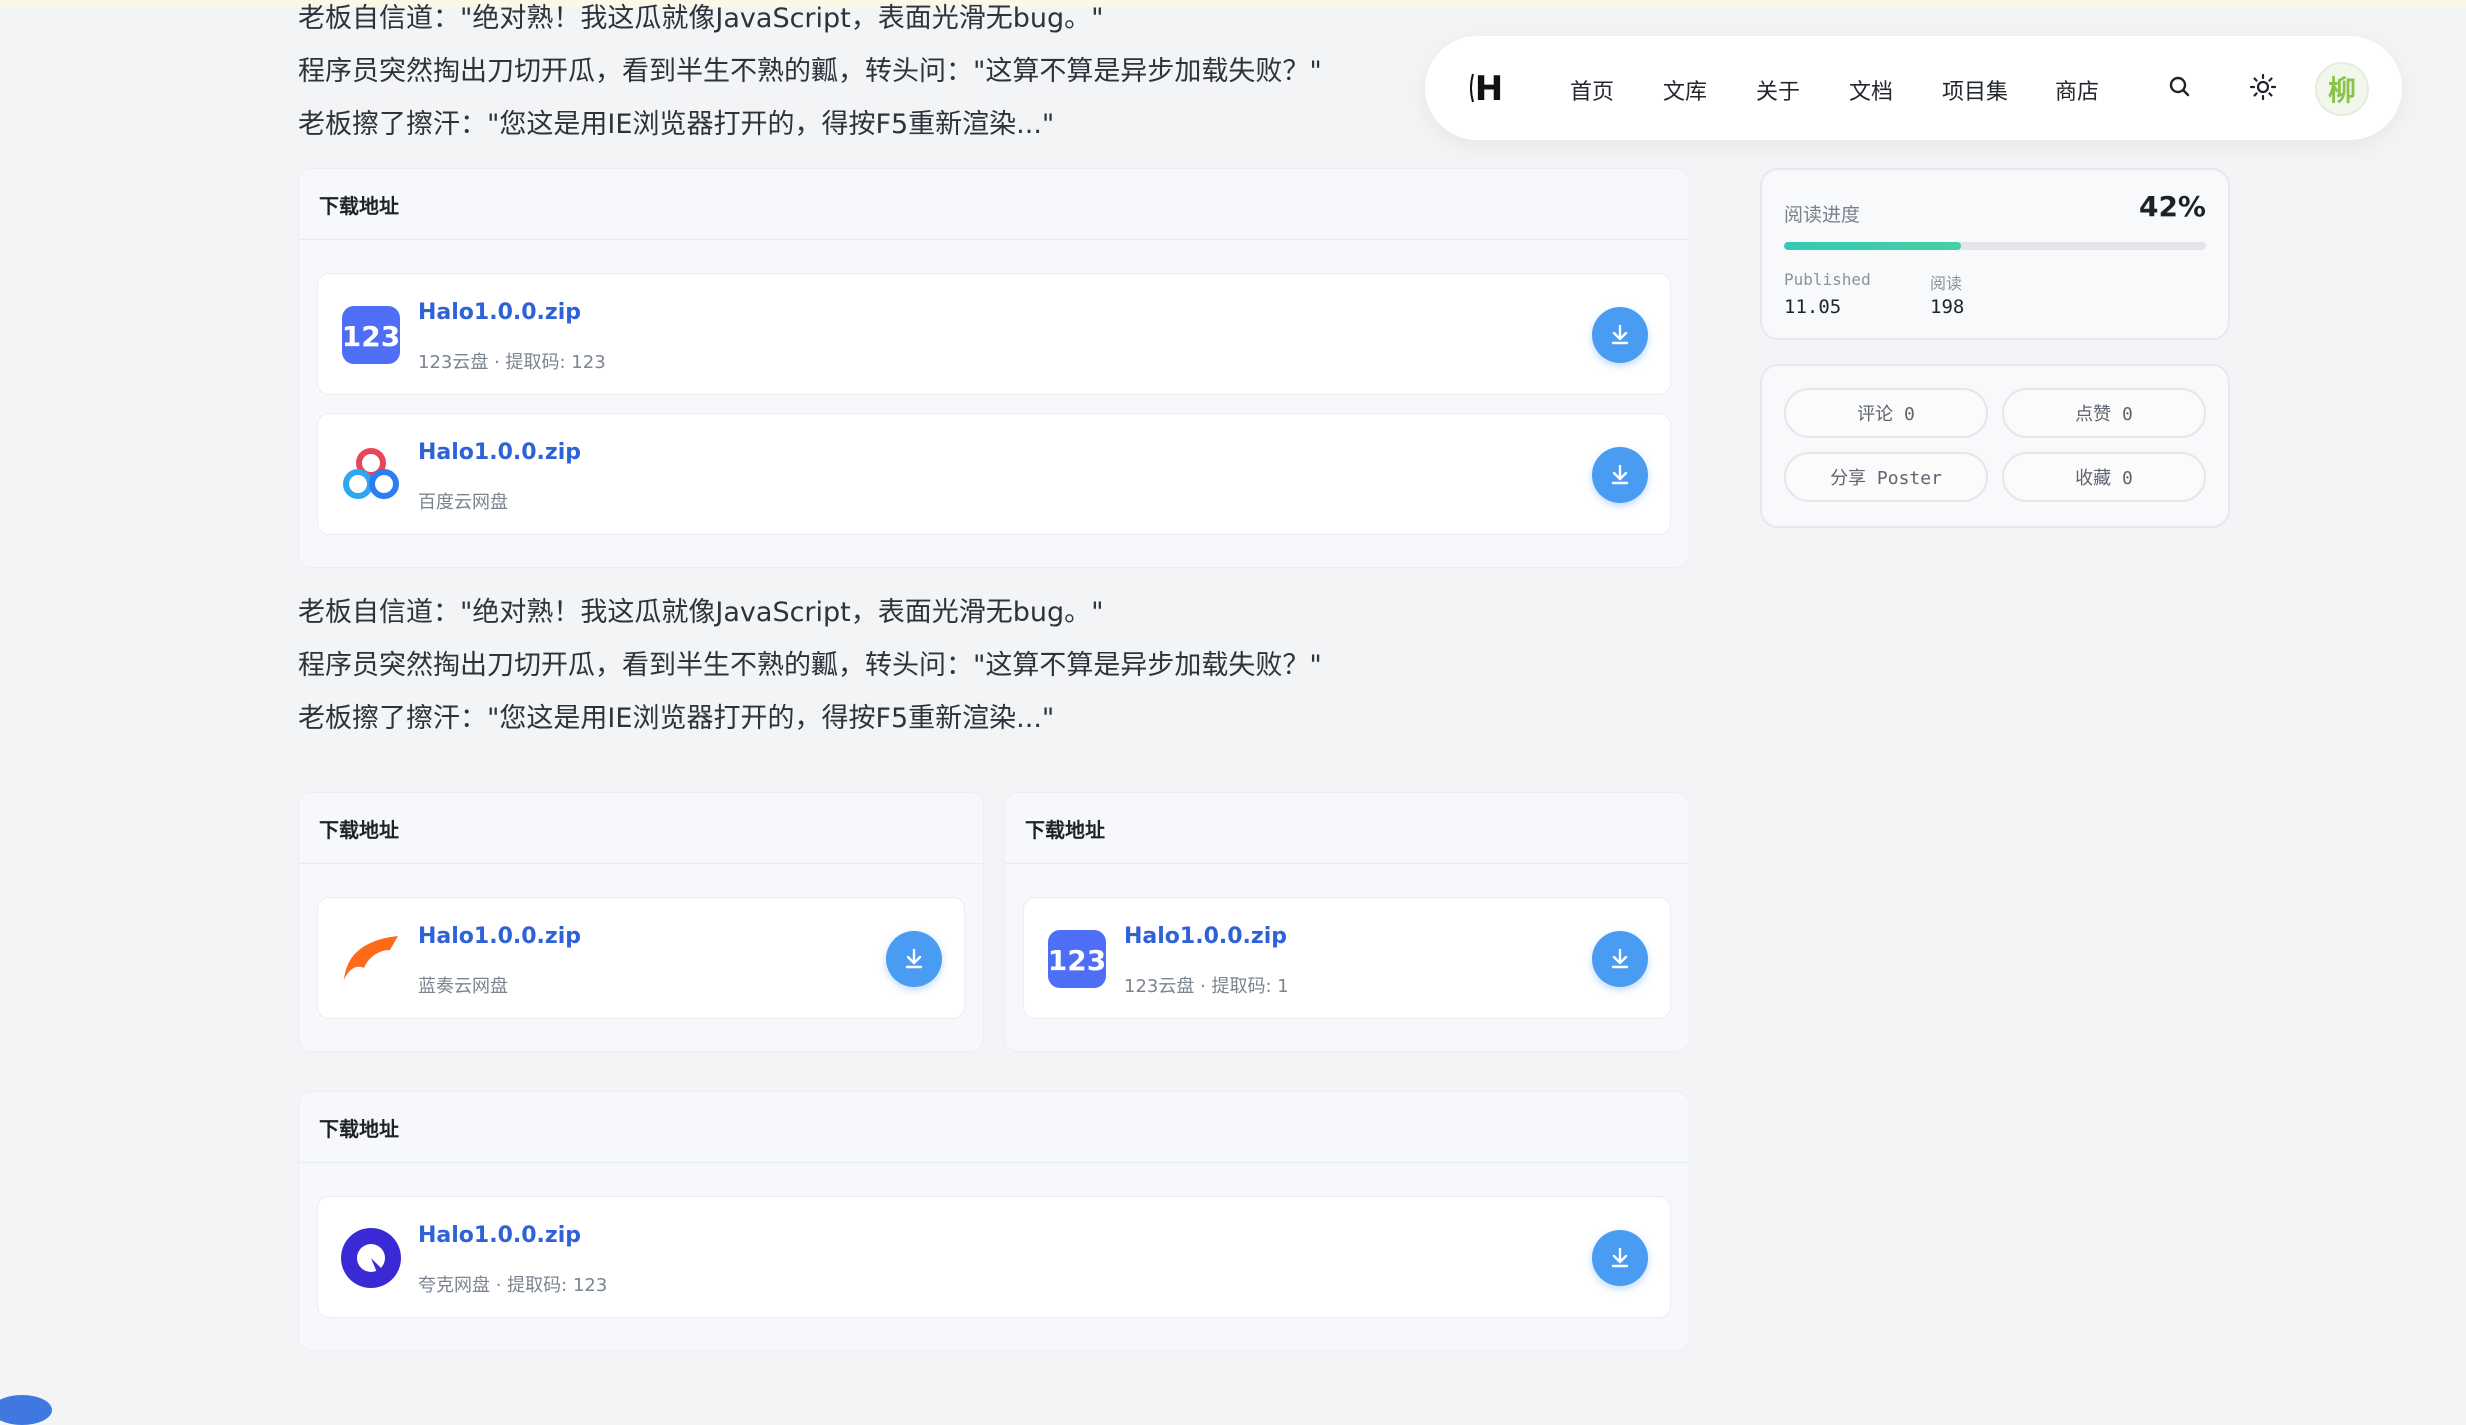 The height and width of the screenshot is (1425, 2466). What do you see at coordinates (1873, 246) in the screenshot?
I see `progress-bar-fill` at bounding box center [1873, 246].